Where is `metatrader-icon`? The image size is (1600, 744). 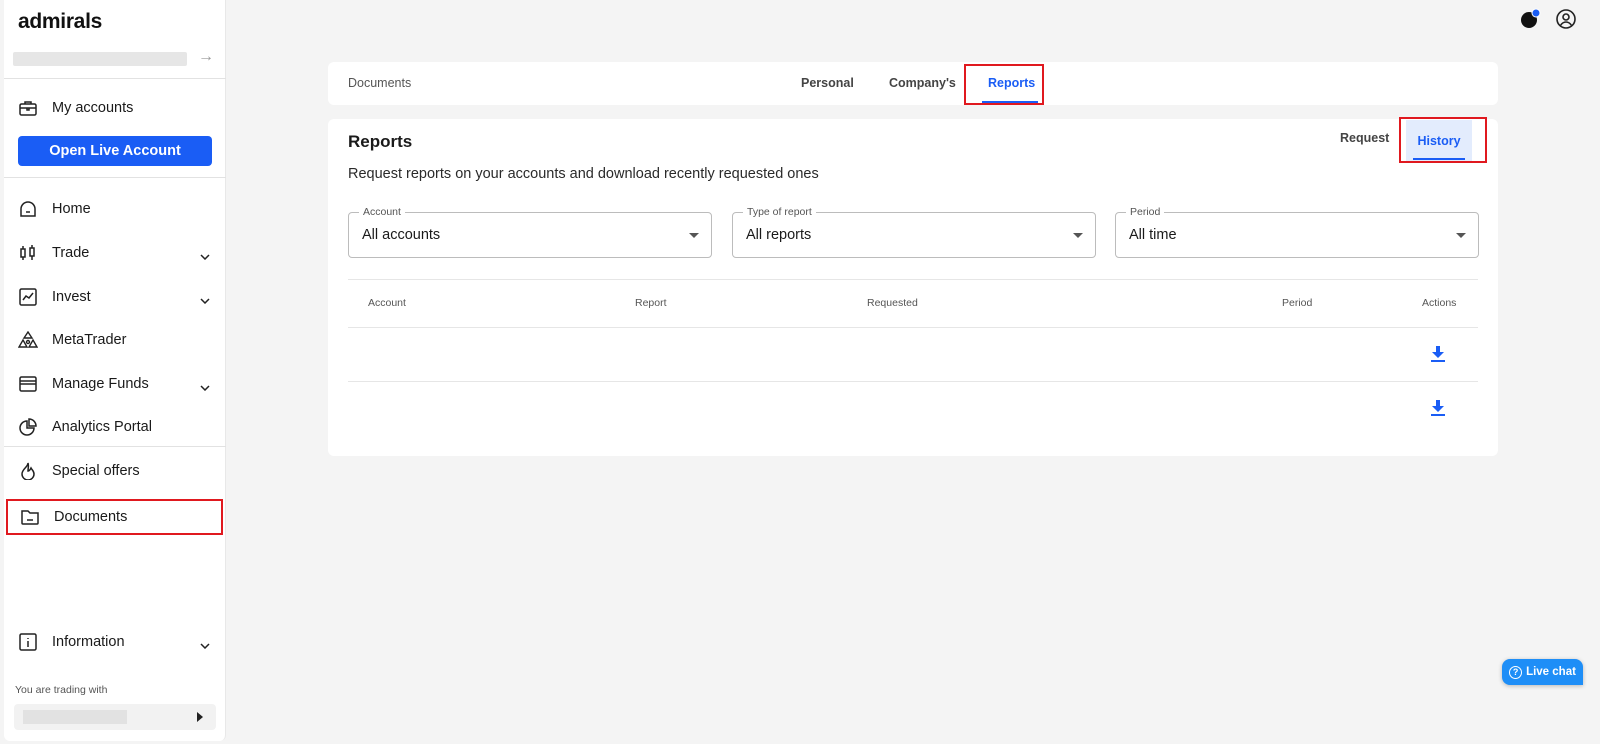 metatrader-icon is located at coordinates (28, 340).